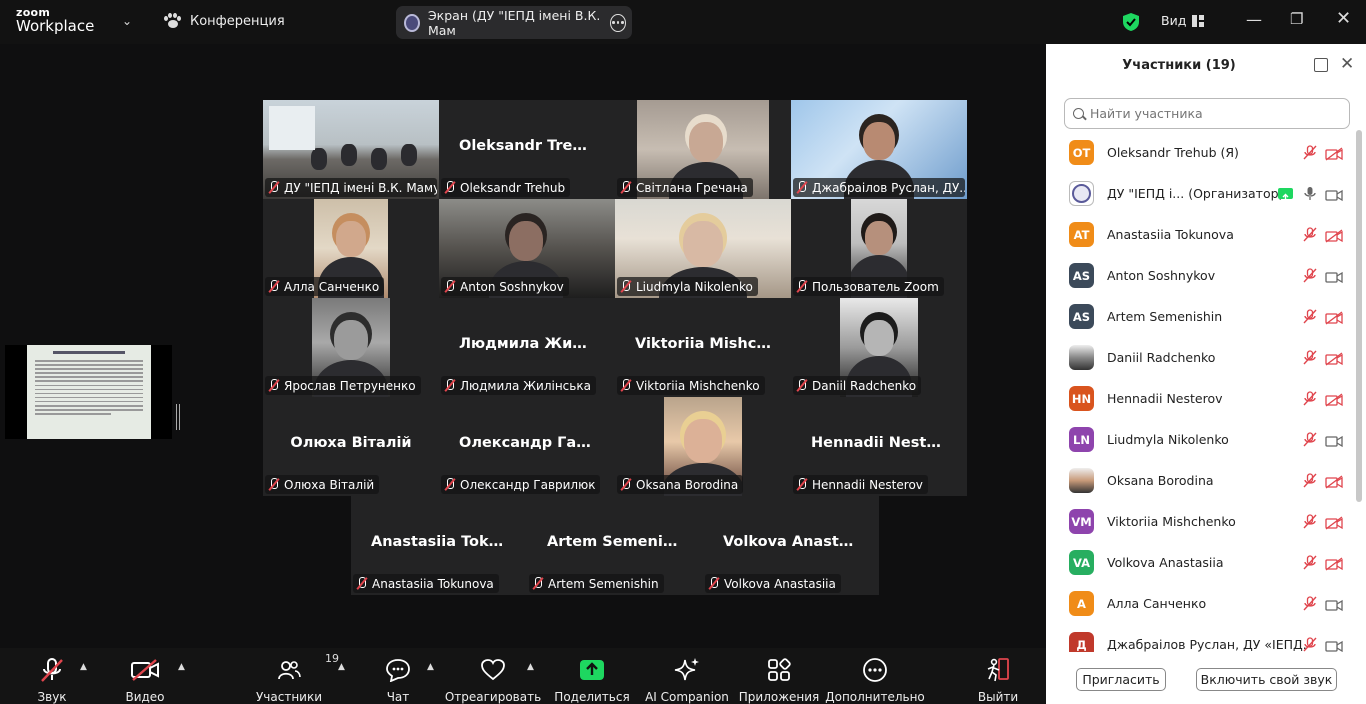 The height and width of the screenshot is (704, 1366). What do you see at coordinates (703, 149) in the screenshot?
I see `video-tile: Світлана Гречана` at bounding box center [703, 149].